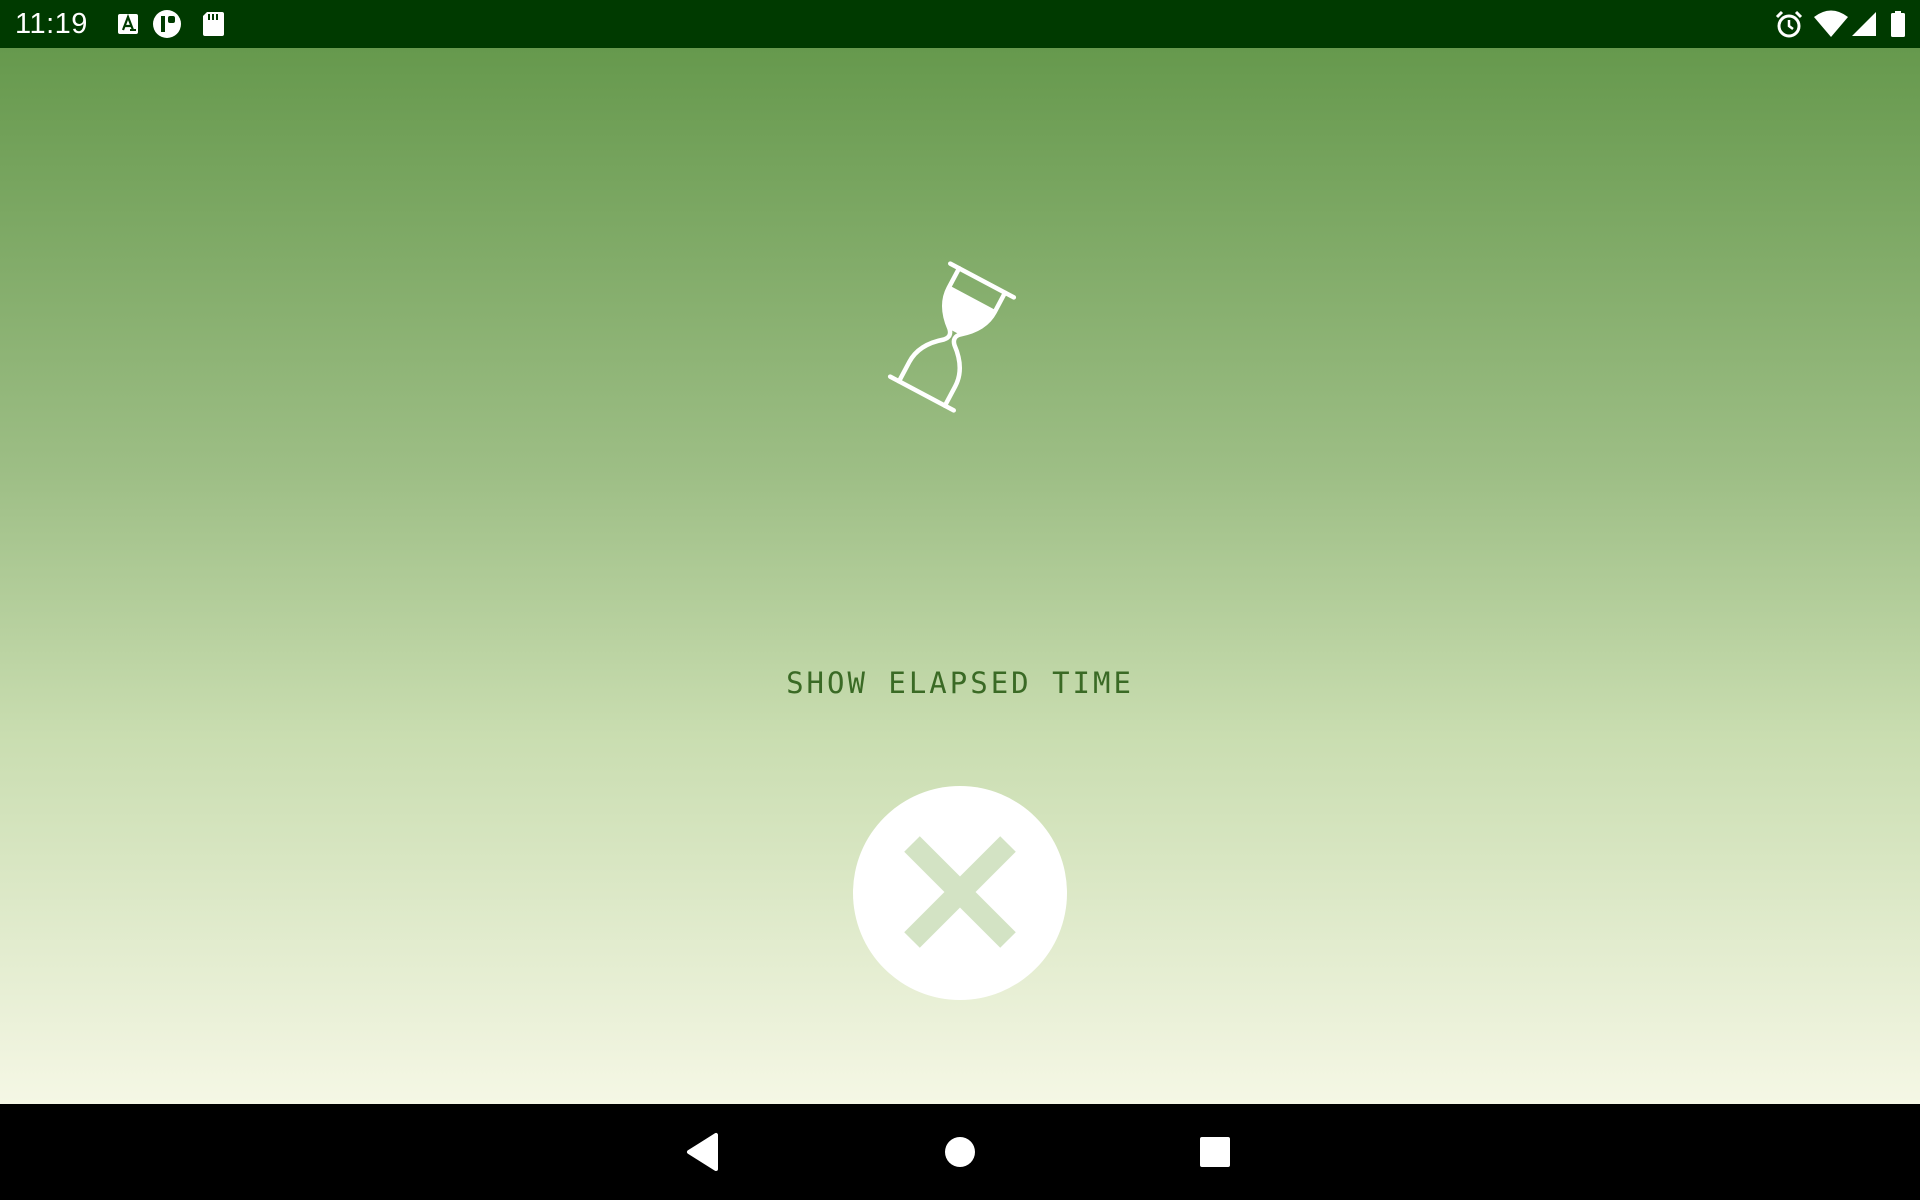  Describe the element at coordinates (1865, 24) in the screenshot. I see `cell-signal-icon` at that location.